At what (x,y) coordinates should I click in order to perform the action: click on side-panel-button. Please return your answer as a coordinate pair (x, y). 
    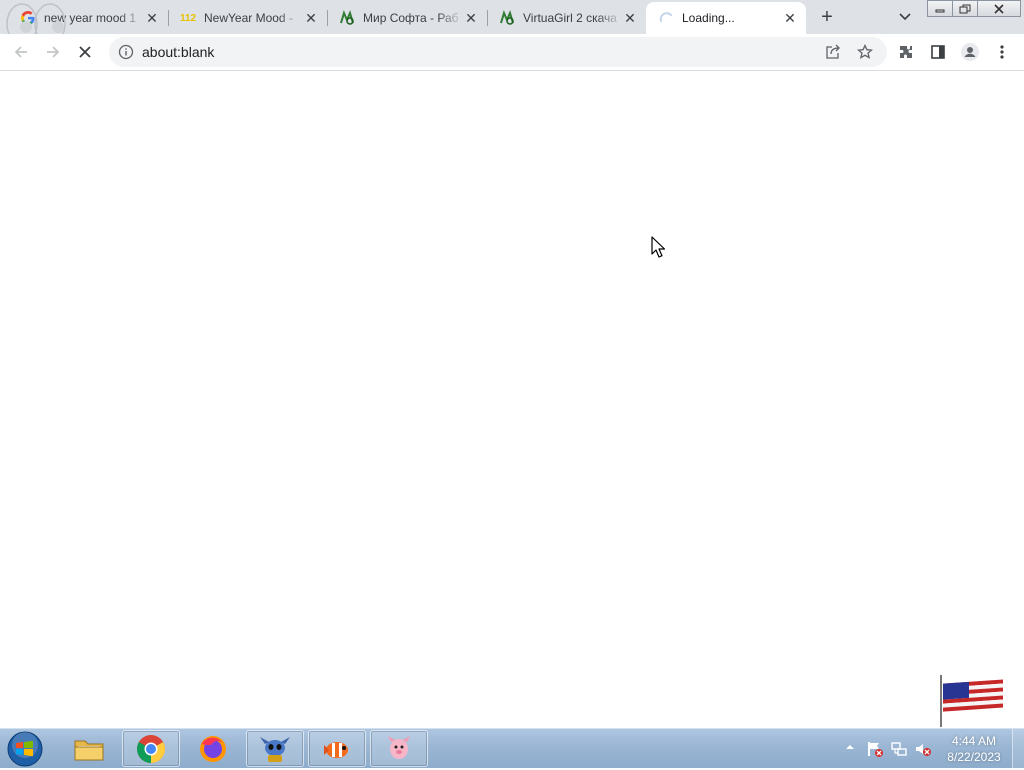
    Looking at the image, I should click on (938, 52).